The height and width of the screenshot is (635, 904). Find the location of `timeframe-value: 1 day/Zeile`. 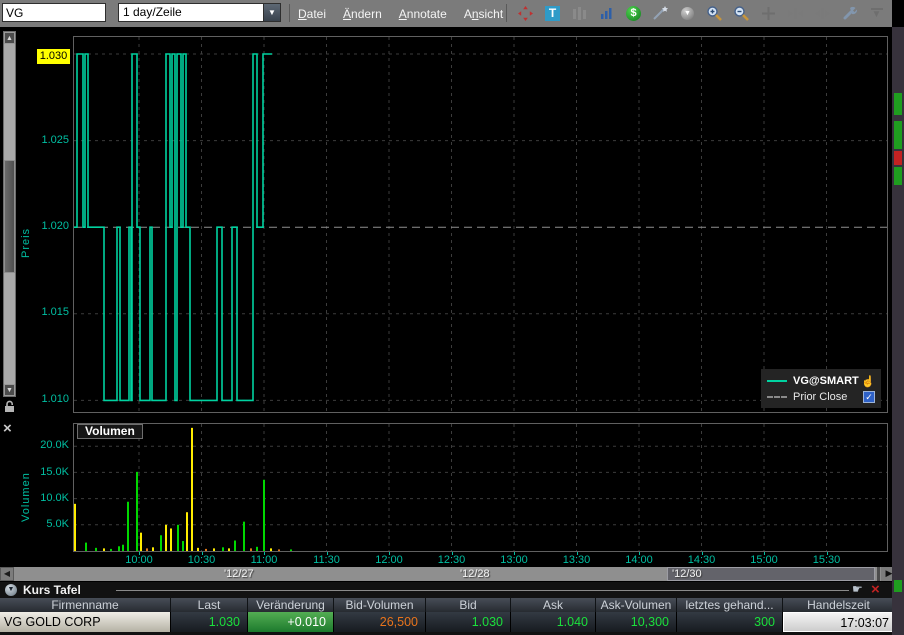

timeframe-value: 1 day/Zeile is located at coordinates (152, 12).